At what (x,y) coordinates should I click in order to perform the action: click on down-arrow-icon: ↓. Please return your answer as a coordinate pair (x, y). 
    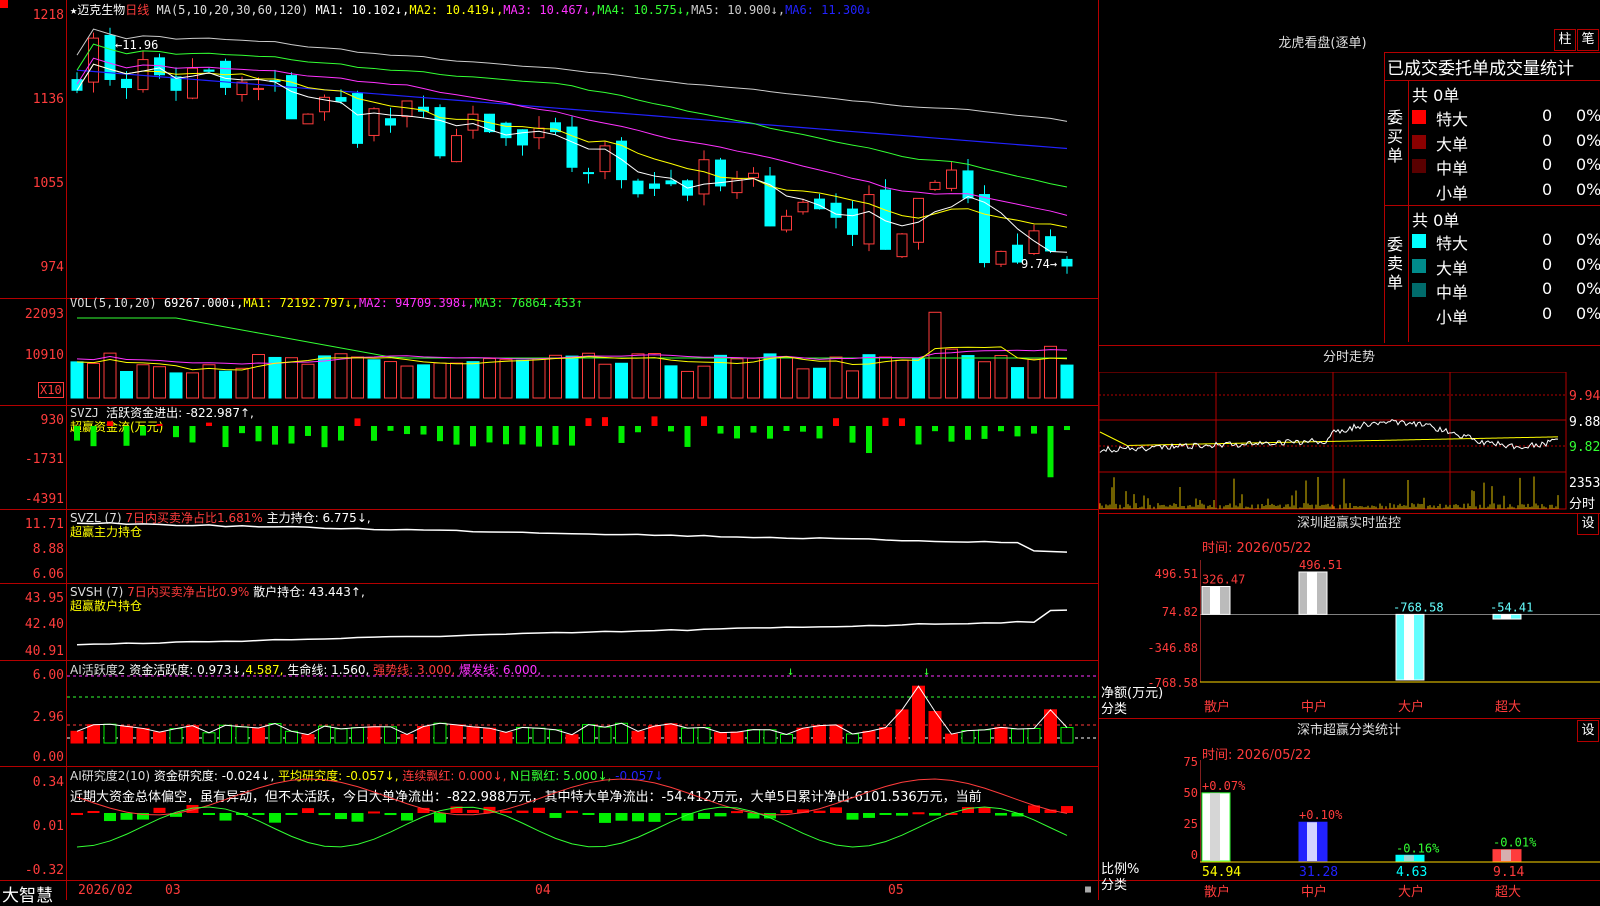
    Looking at the image, I should click on (790, 671).